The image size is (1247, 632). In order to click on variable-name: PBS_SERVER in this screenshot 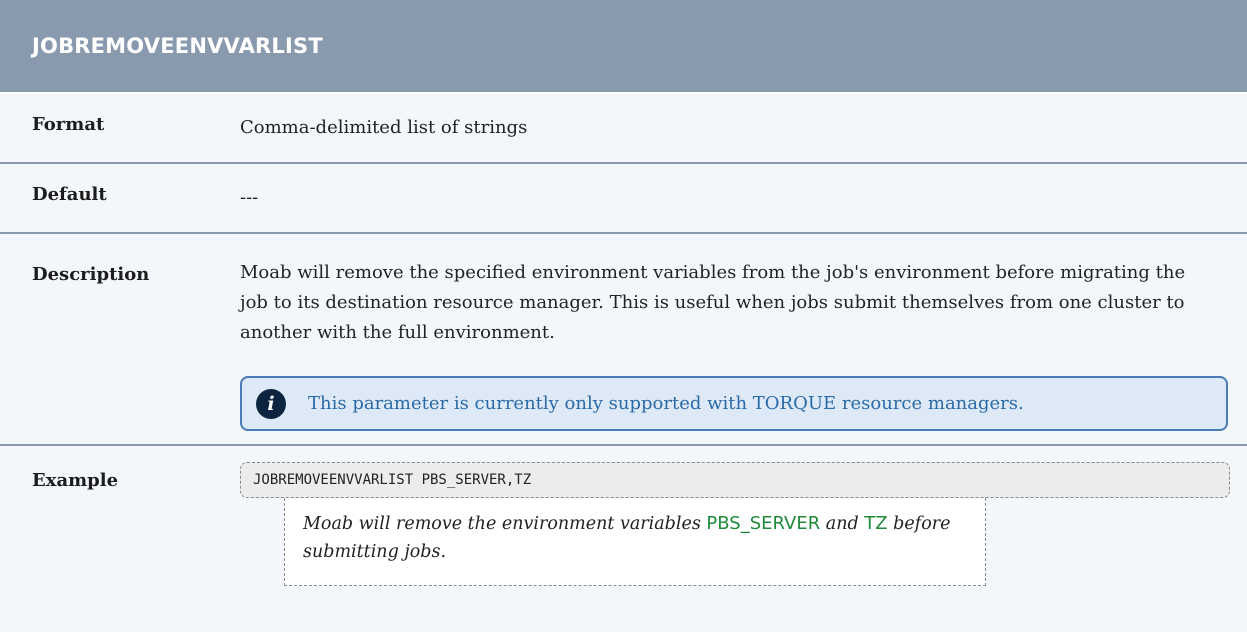, I will do `click(763, 523)`.